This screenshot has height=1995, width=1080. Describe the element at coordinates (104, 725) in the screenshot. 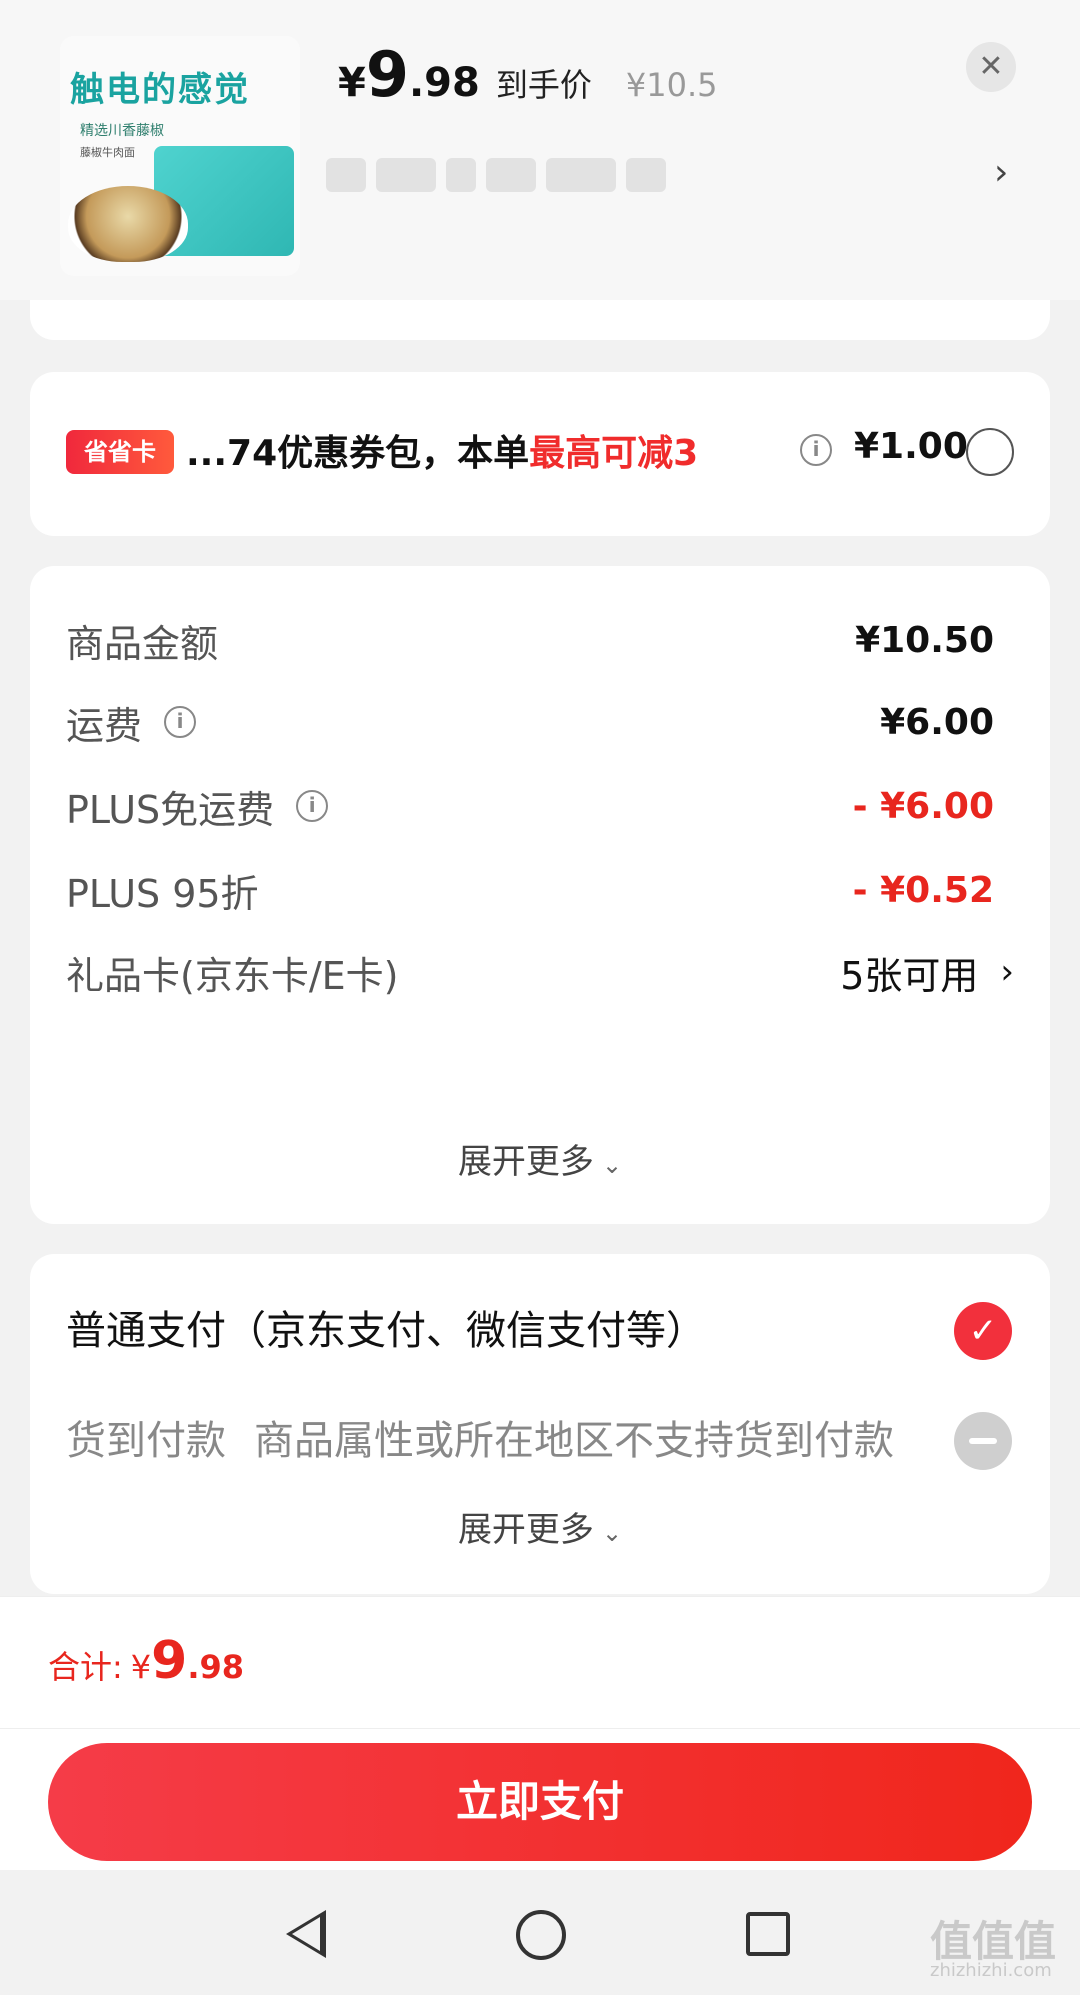

I see `summary-label: 运费` at that location.